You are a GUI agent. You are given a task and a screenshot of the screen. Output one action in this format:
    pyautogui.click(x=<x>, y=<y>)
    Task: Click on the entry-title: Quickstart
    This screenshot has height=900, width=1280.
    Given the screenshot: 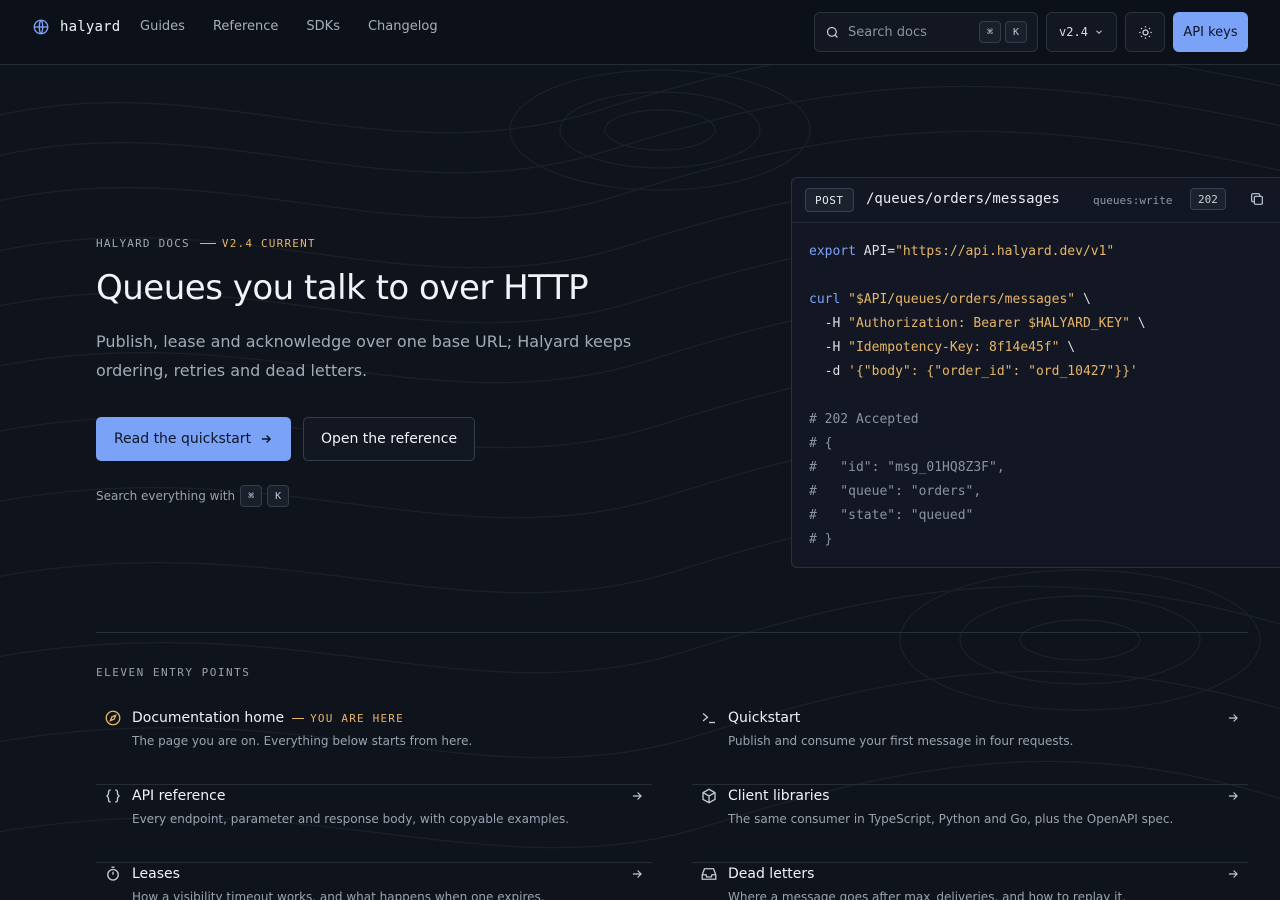 What is the action you would take?
    pyautogui.click(x=764, y=718)
    